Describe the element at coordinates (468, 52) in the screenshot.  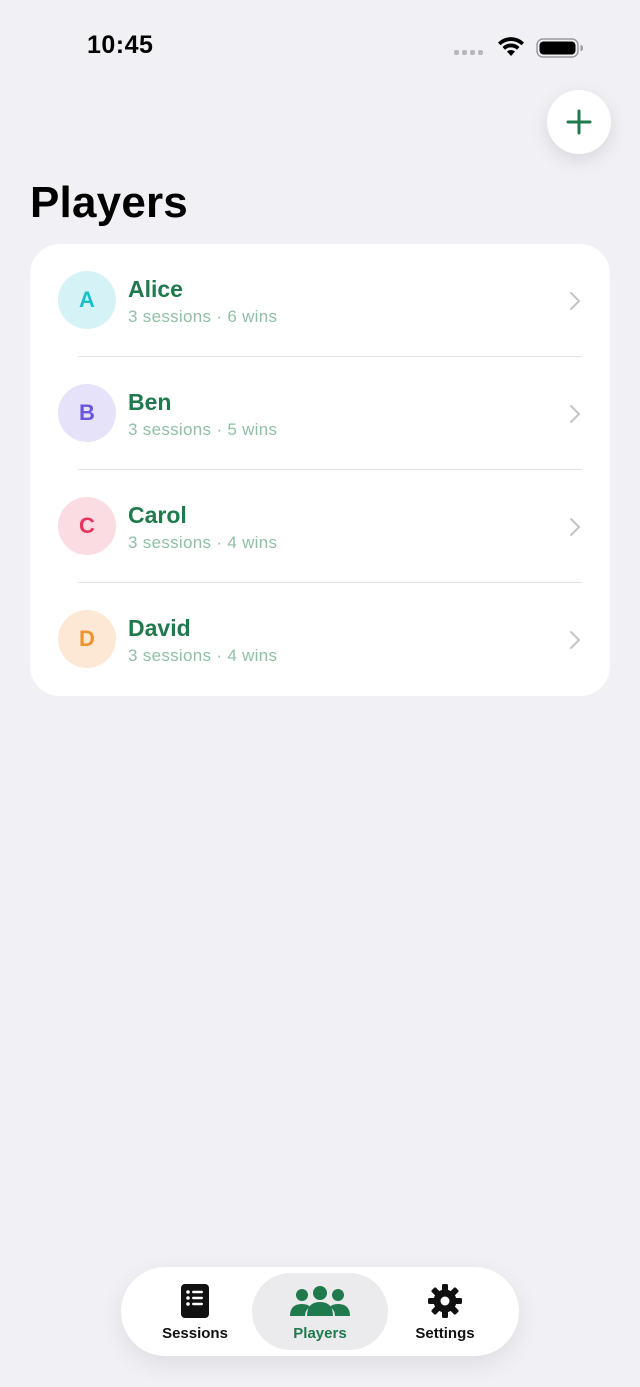
I see `cellular-signal-icon` at that location.